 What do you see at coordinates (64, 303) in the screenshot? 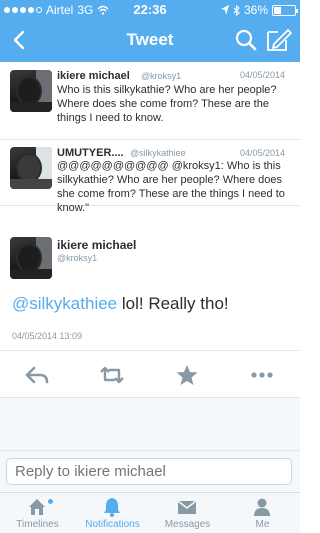
I see `mention-link: @silkykathiee` at bounding box center [64, 303].